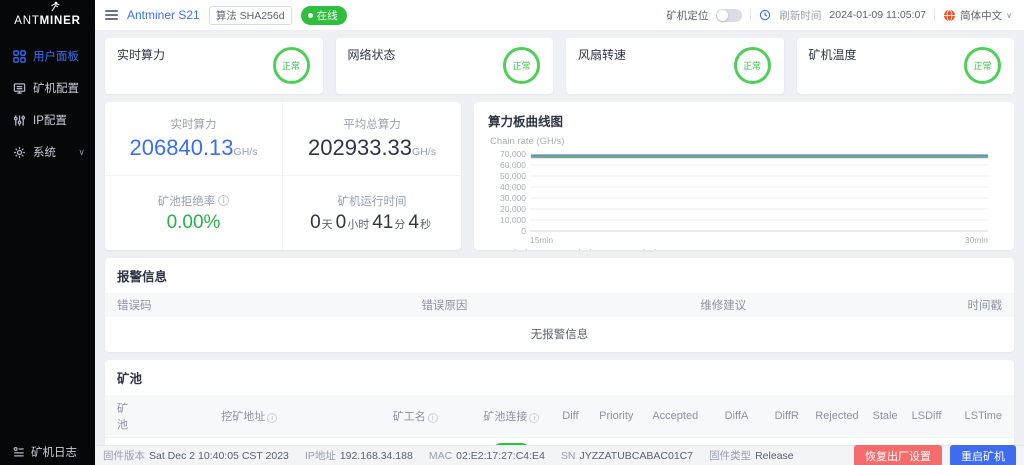  What do you see at coordinates (905, 66) in the screenshot?
I see `card-miner-temperature: 矿机温度 正常` at bounding box center [905, 66].